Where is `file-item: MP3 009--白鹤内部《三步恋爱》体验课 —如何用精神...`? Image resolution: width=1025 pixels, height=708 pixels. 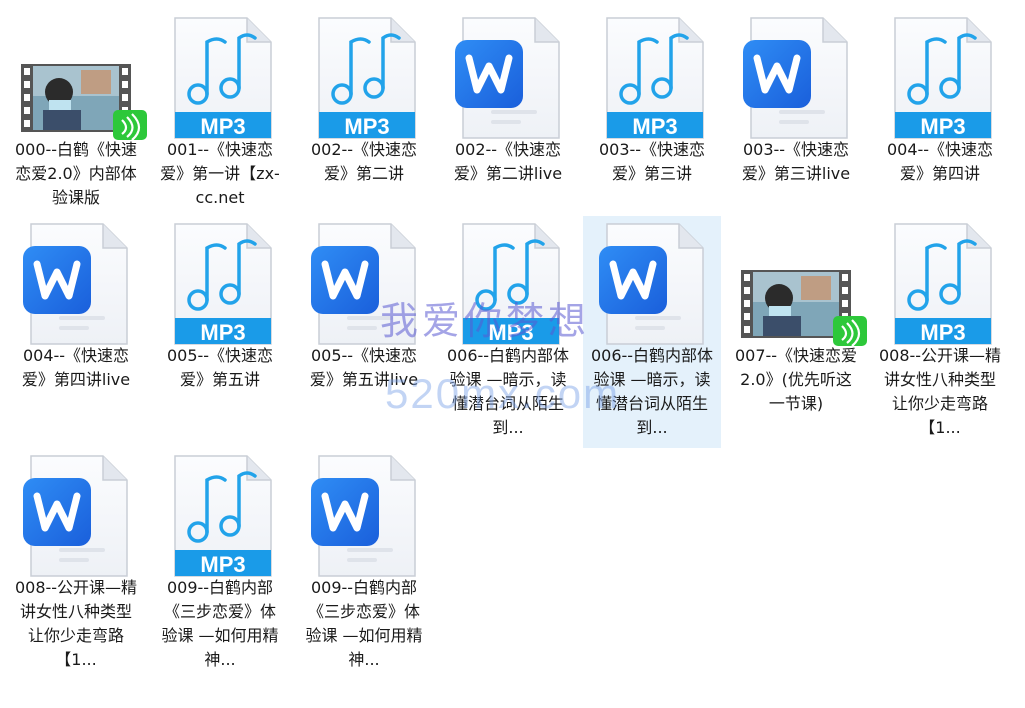
file-item: MP3 009--白鹤内部《三步恋爱》体验课 —如何用精神... is located at coordinates (220, 560).